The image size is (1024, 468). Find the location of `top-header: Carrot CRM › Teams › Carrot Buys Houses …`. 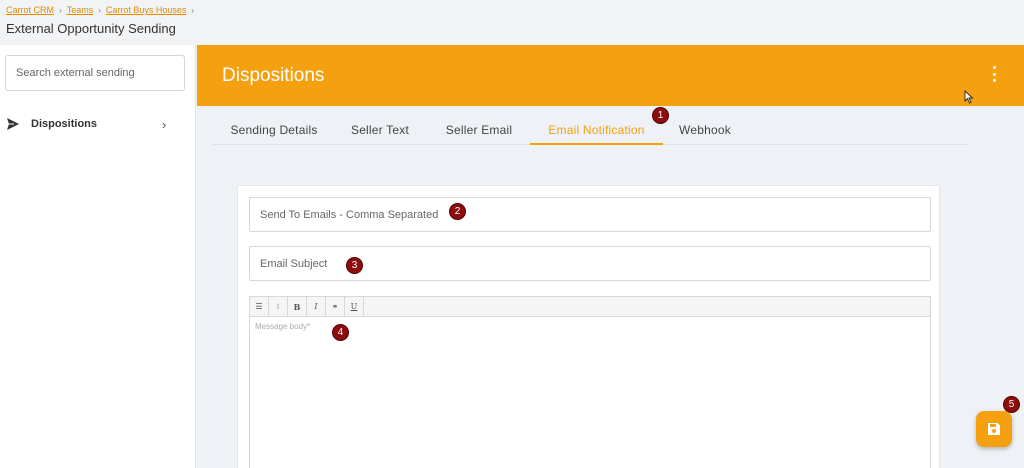

top-header: Carrot CRM › Teams › Carrot Buys Houses … is located at coordinates (512, 22).